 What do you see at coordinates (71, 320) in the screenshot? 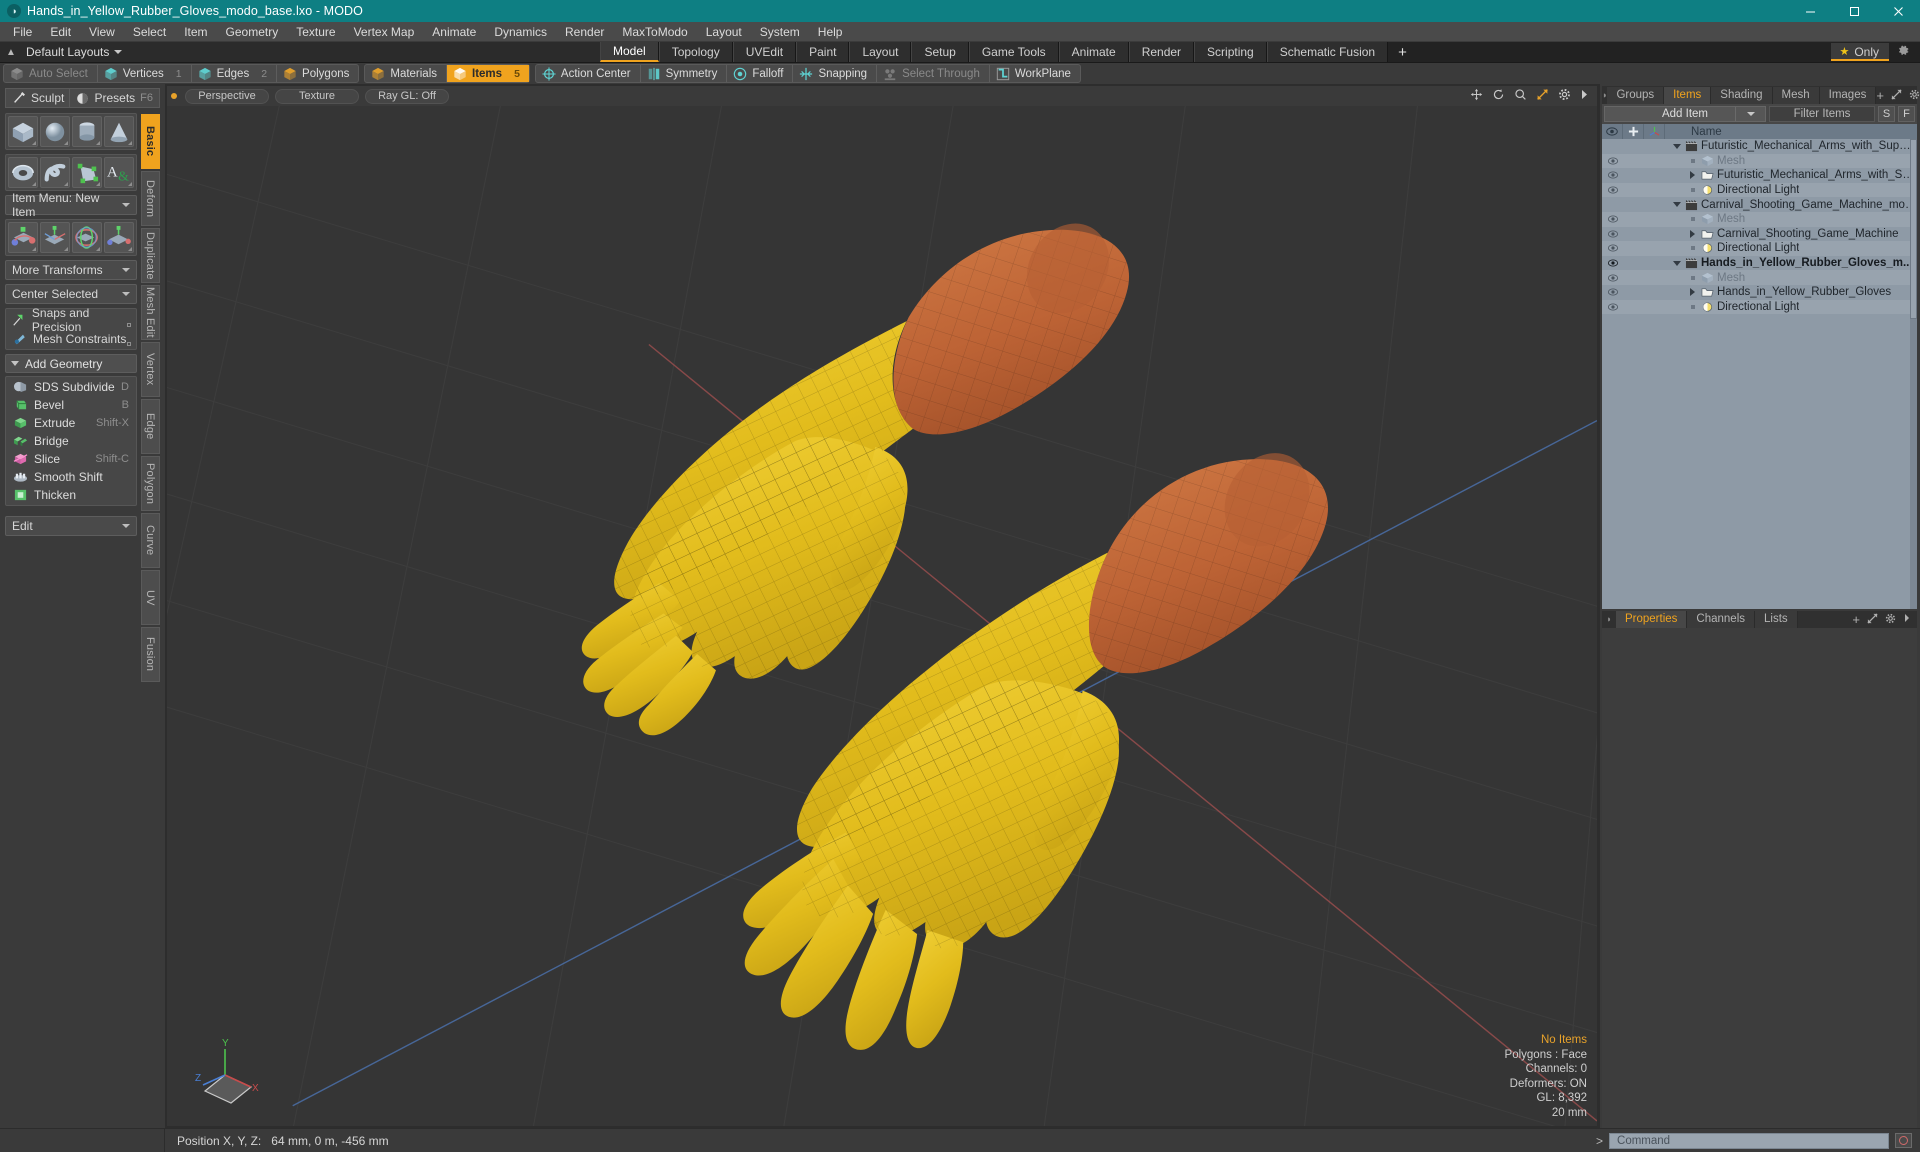
I see `snaps-and-precision-button: Snaps and Precision` at bounding box center [71, 320].